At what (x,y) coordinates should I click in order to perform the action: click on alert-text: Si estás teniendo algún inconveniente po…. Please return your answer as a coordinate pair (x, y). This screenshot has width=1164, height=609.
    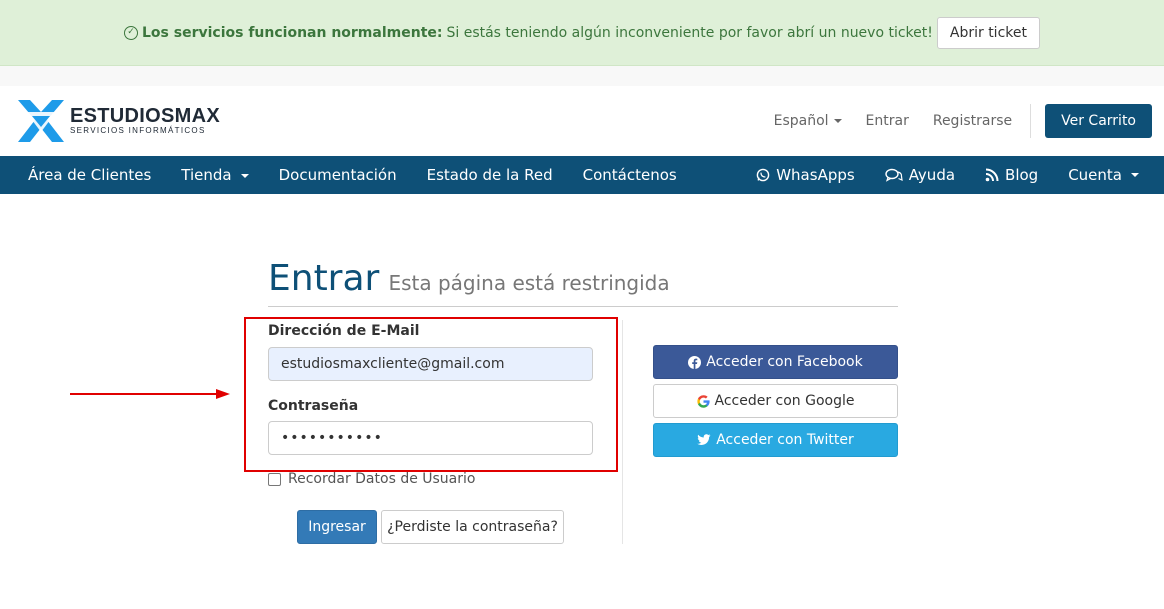
    Looking at the image, I should click on (689, 32).